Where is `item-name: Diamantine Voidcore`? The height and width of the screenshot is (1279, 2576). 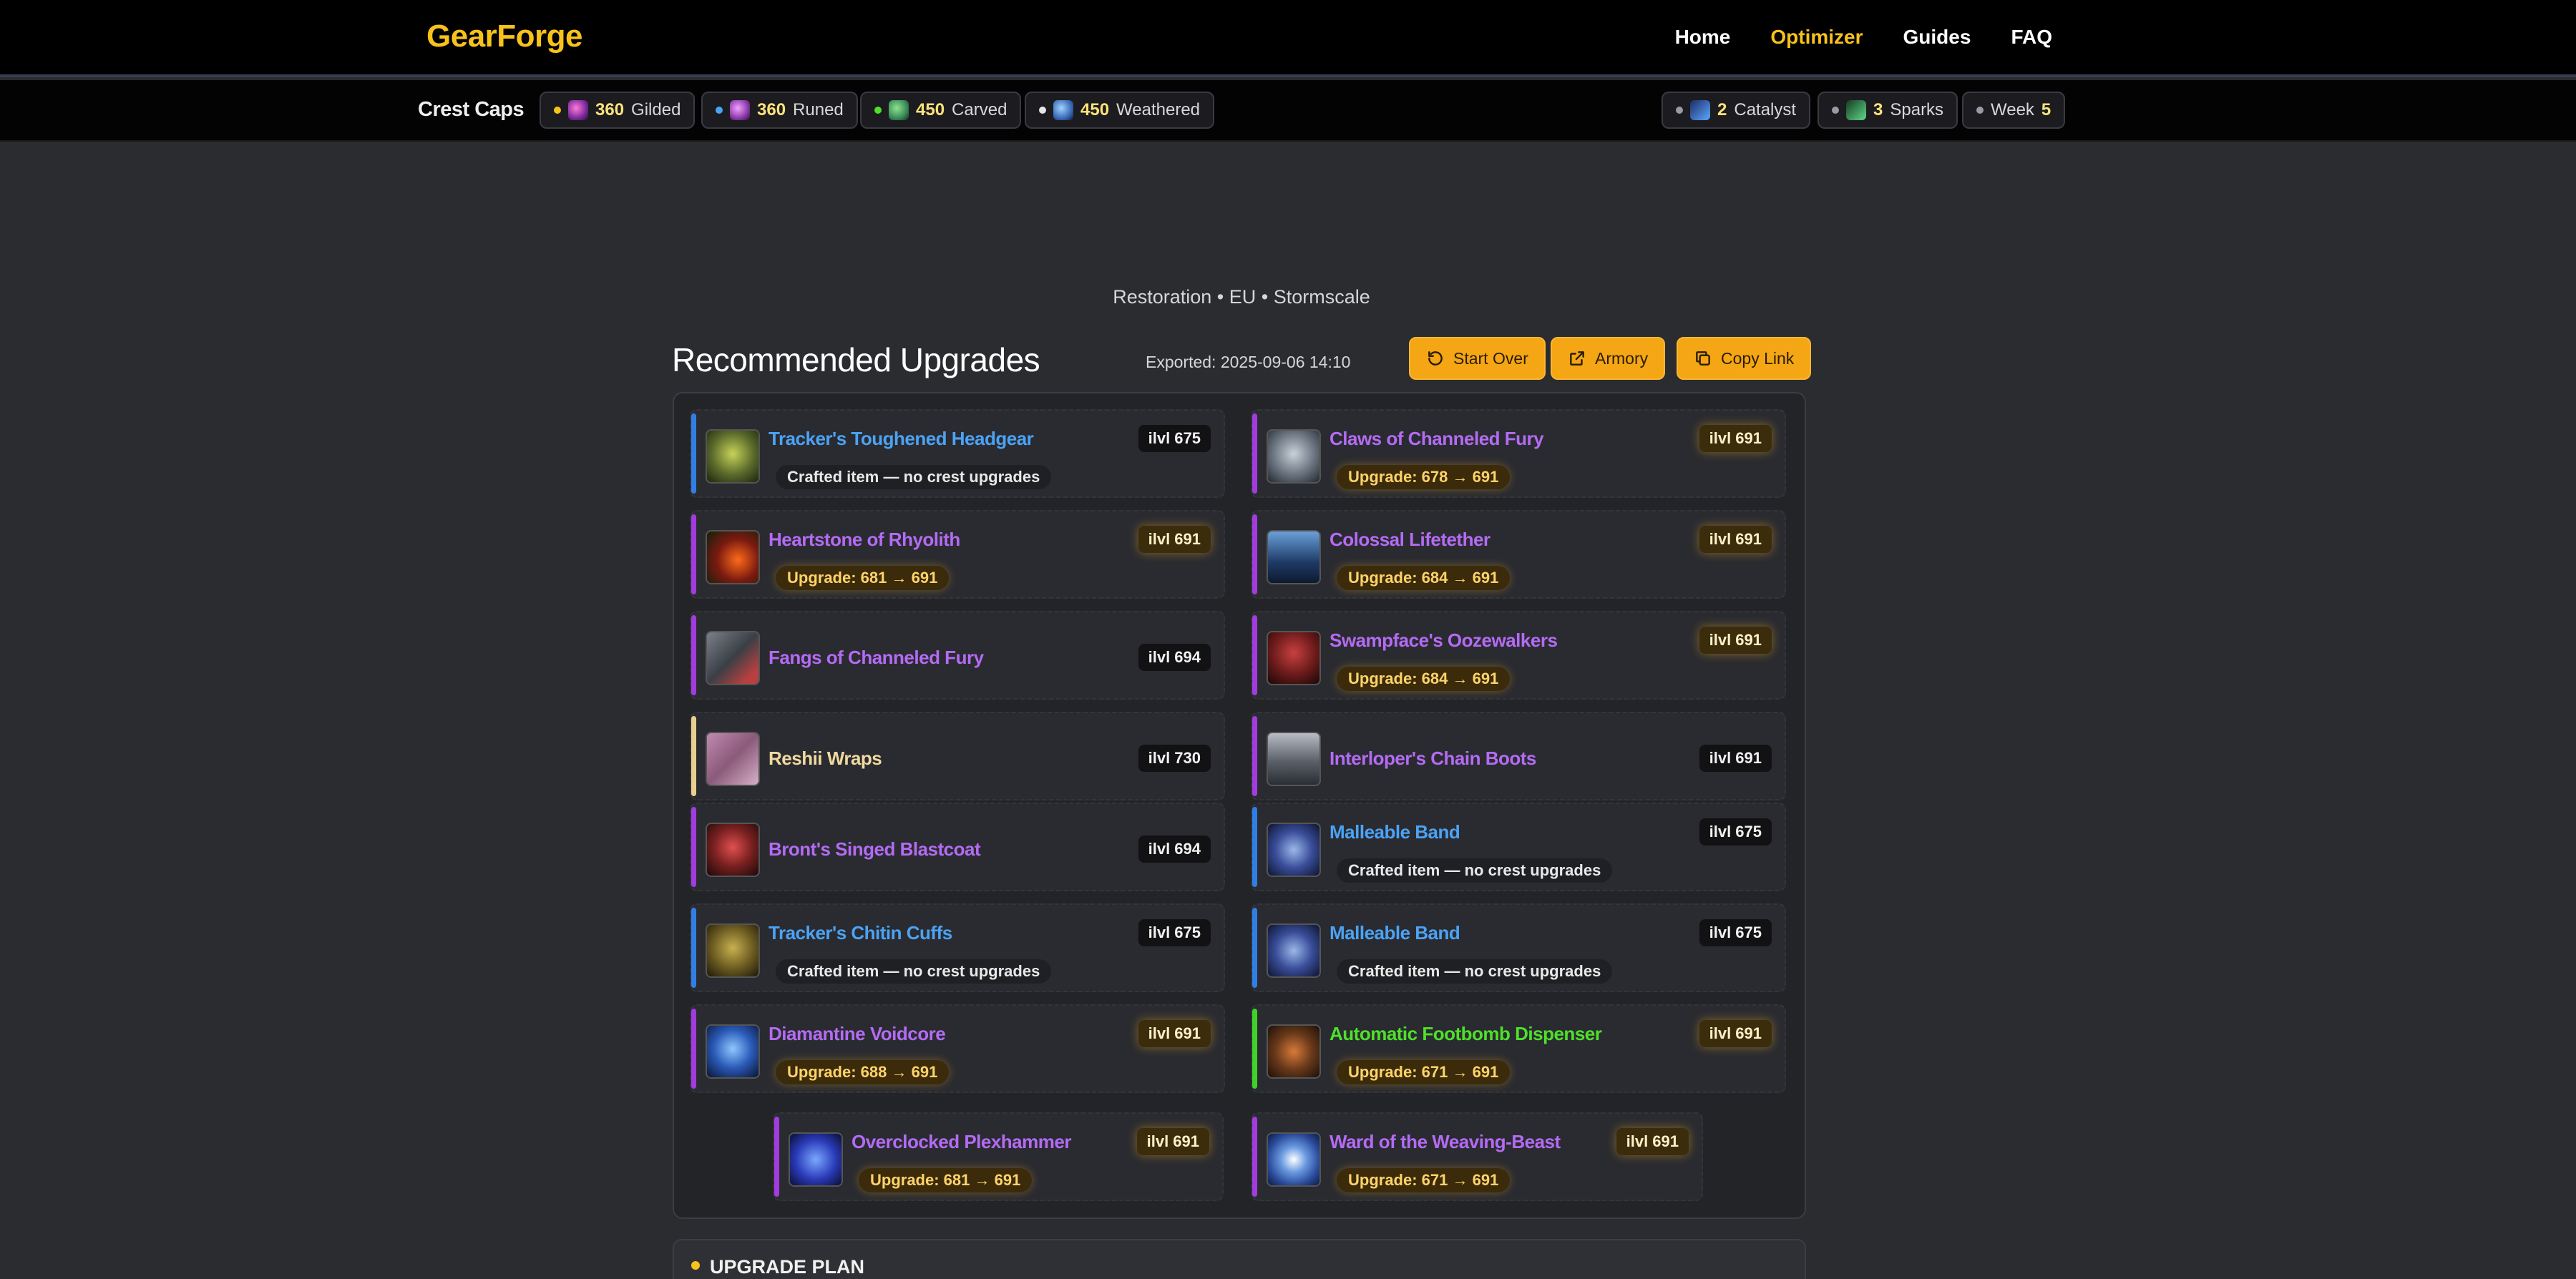 item-name: Diamantine Voidcore is located at coordinates (858, 1034).